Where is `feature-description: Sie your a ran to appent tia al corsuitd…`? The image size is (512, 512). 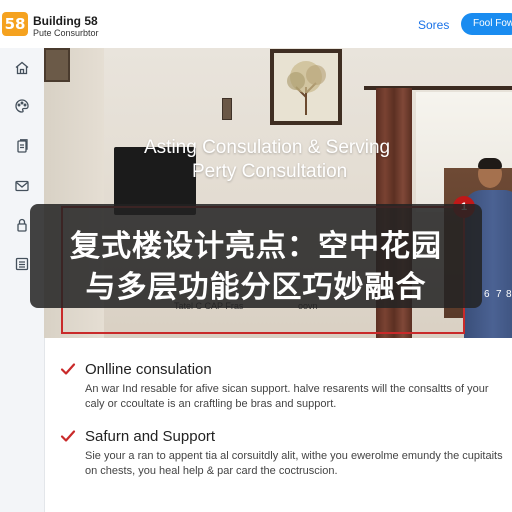
feature-description: Sie your a ran to appent tia al corsuitd… is located at coordinates (294, 463).